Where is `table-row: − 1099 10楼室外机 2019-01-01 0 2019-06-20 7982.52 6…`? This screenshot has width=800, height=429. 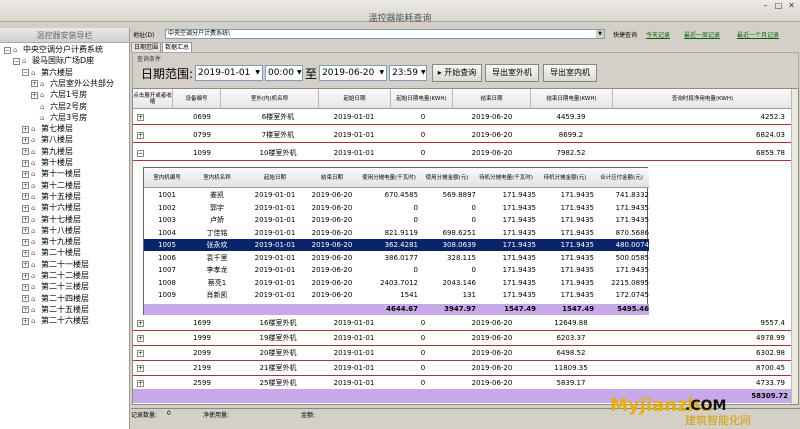 table-row: − 1099 10楼室外机 2019-01-01 0 2019-06-20 7982.52 6… is located at coordinates (463, 153).